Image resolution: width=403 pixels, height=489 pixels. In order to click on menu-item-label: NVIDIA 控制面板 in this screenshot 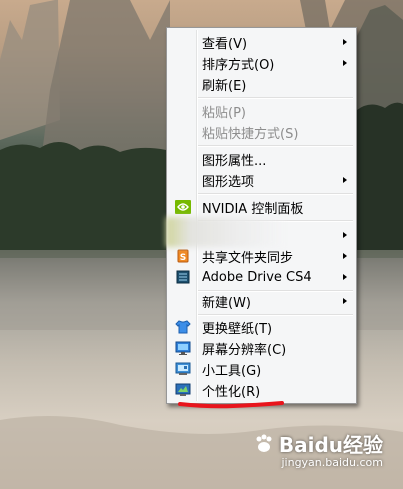, I will do `click(253, 209)`.